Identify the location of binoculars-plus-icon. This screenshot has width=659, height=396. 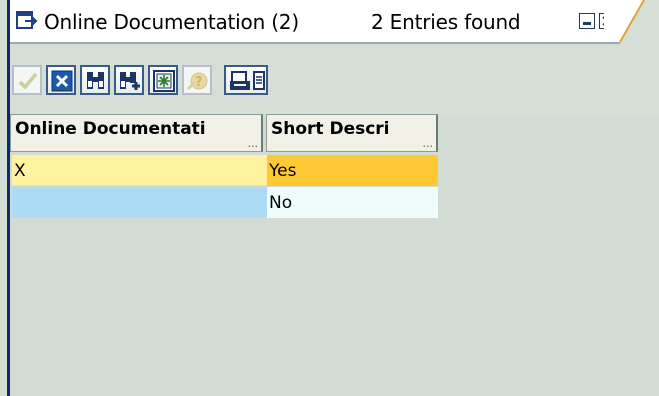
(130, 81).